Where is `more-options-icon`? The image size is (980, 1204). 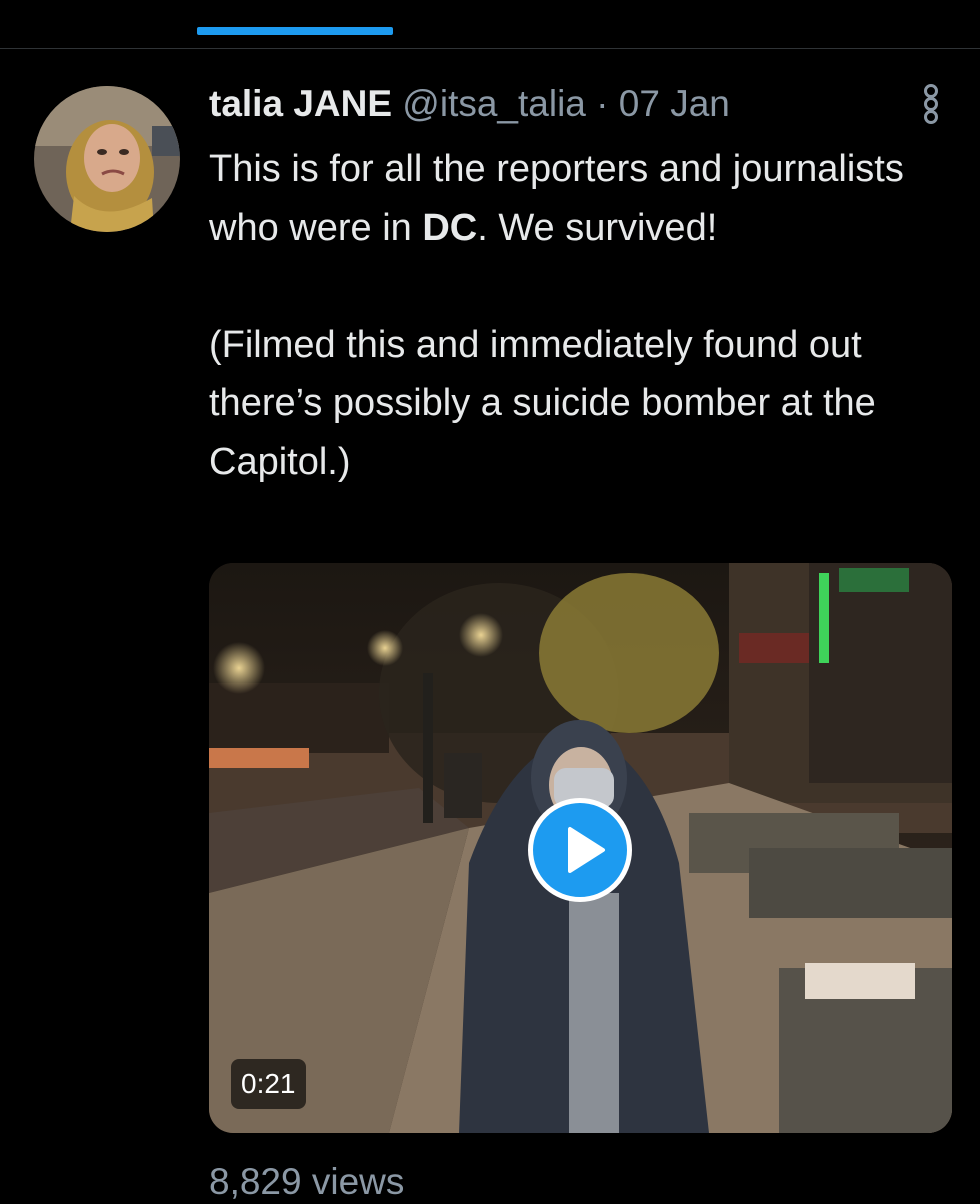
more-options-icon is located at coordinates (931, 104).